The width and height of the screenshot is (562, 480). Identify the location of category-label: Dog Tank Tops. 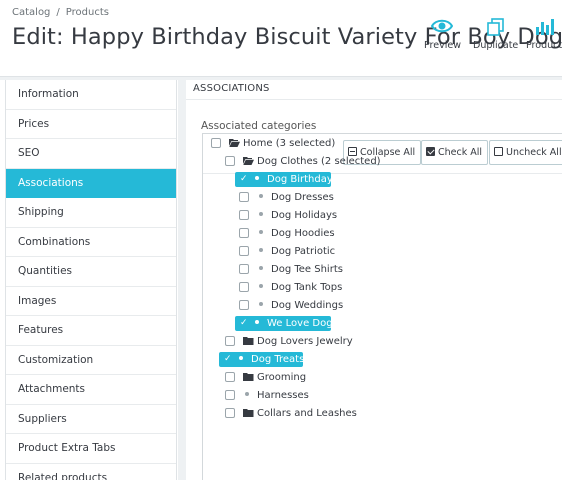
(307, 287).